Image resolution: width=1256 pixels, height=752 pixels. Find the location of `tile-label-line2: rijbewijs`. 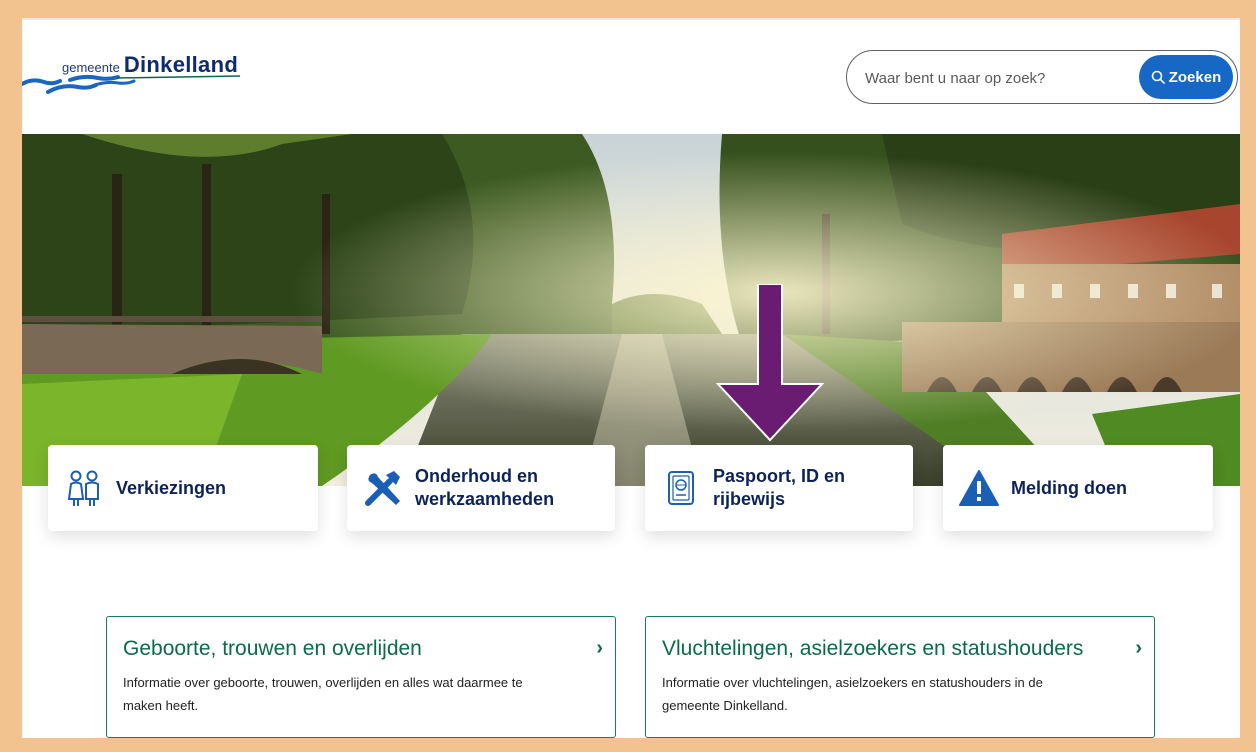

tile-label-line2: rijbewijs is located at coordinates (749, 499).